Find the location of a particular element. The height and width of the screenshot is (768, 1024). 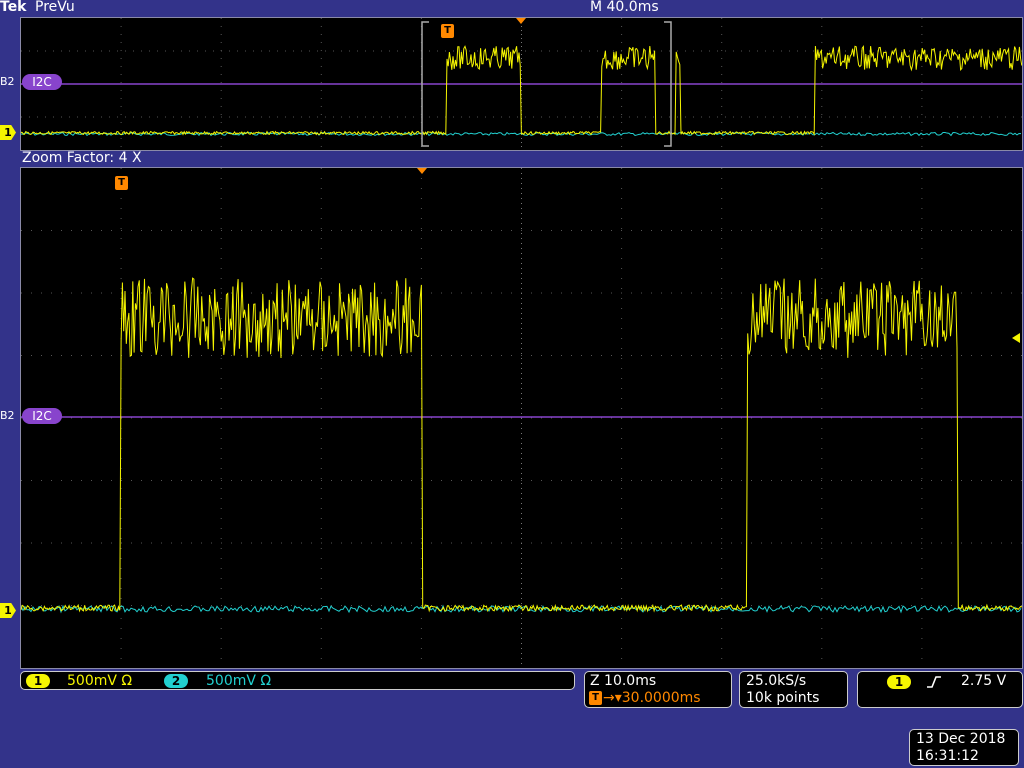

trigger-source-chip: 1 is located at coordinates (899, 682).